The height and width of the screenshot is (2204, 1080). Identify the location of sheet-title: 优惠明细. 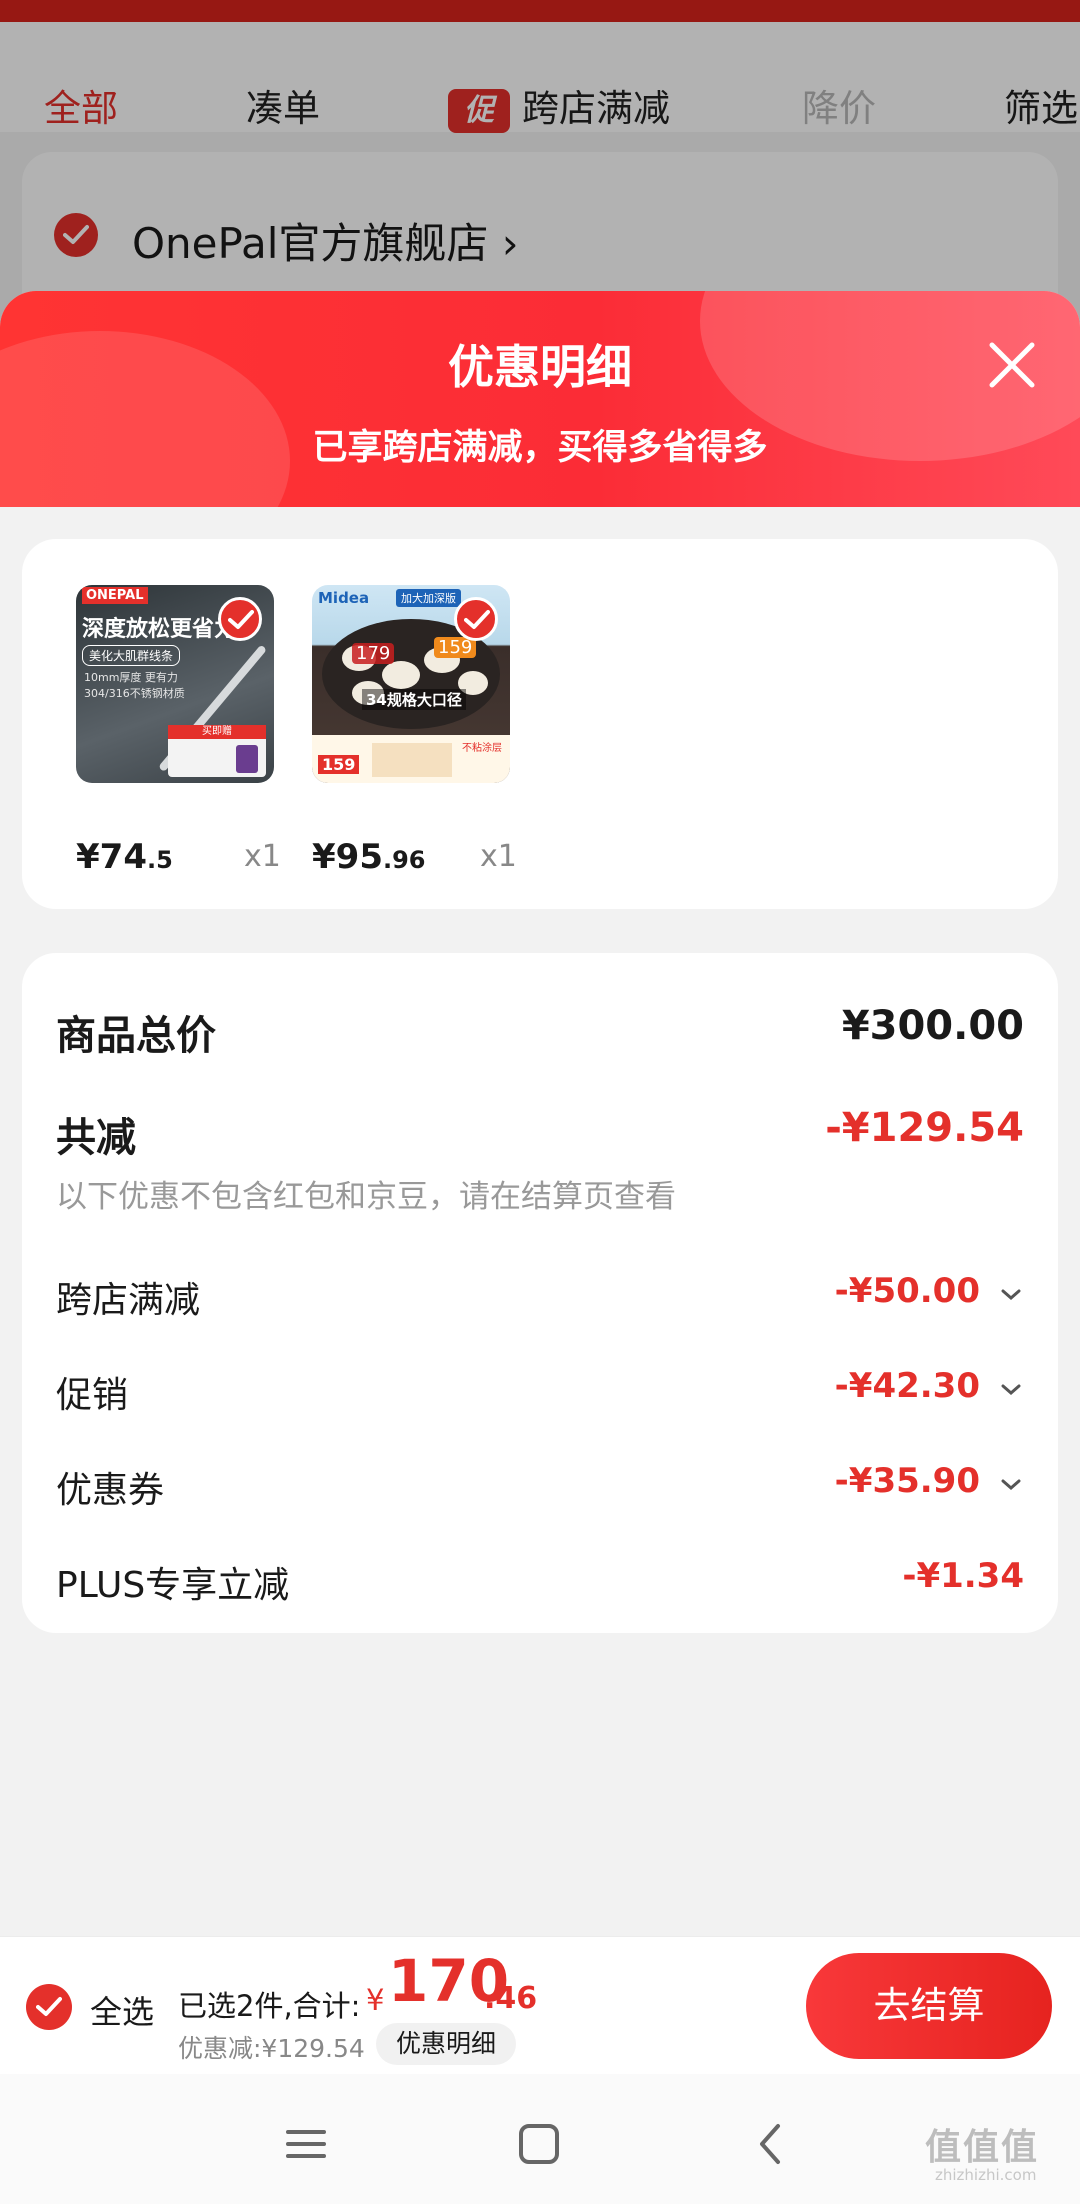
(540, 367).